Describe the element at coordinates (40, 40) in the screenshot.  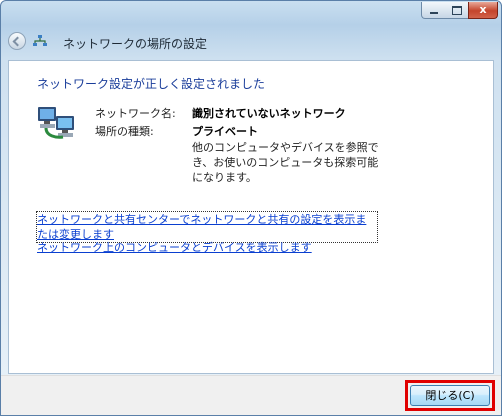
I see `network-icon` at that location.